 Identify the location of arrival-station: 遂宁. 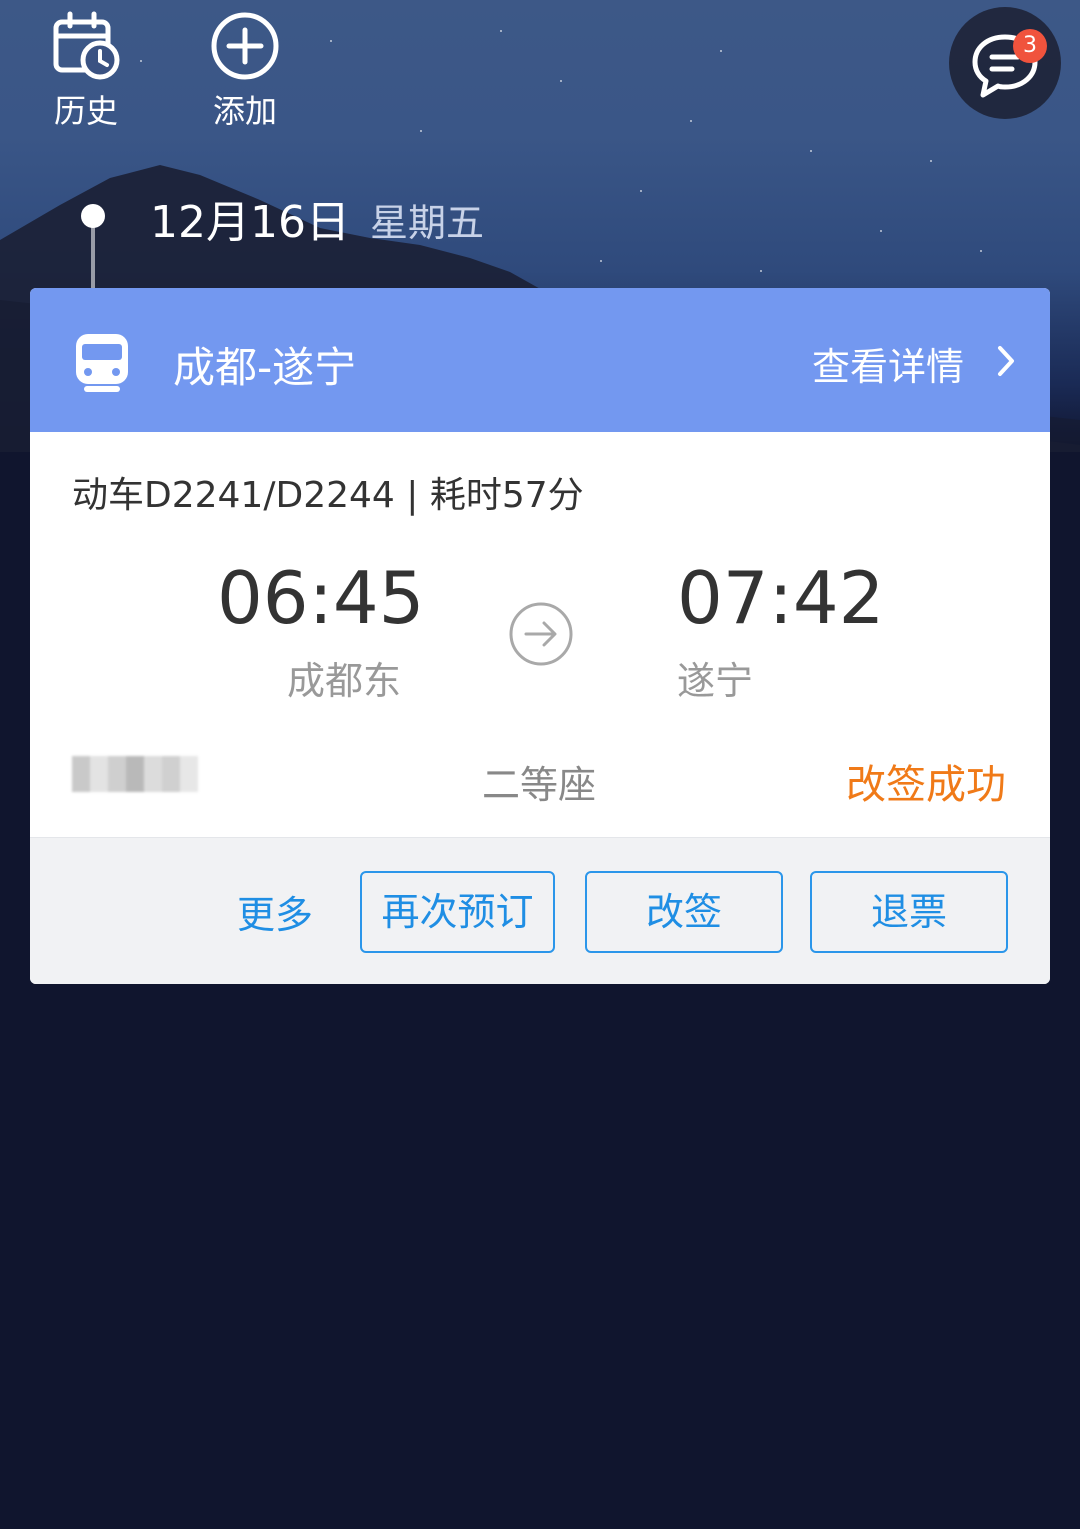
(715, 681).